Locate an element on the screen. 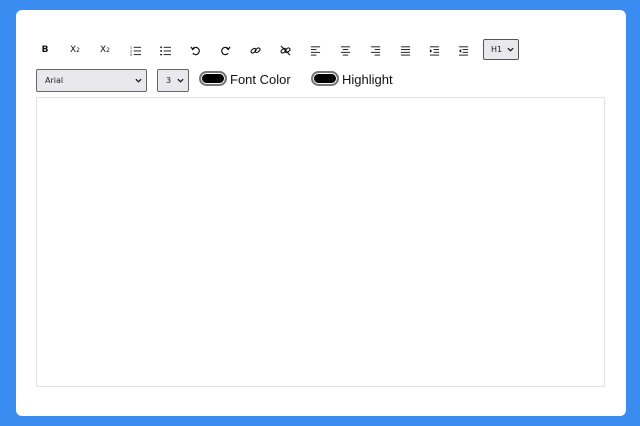  redo-button is located at coordinates (225, 50).